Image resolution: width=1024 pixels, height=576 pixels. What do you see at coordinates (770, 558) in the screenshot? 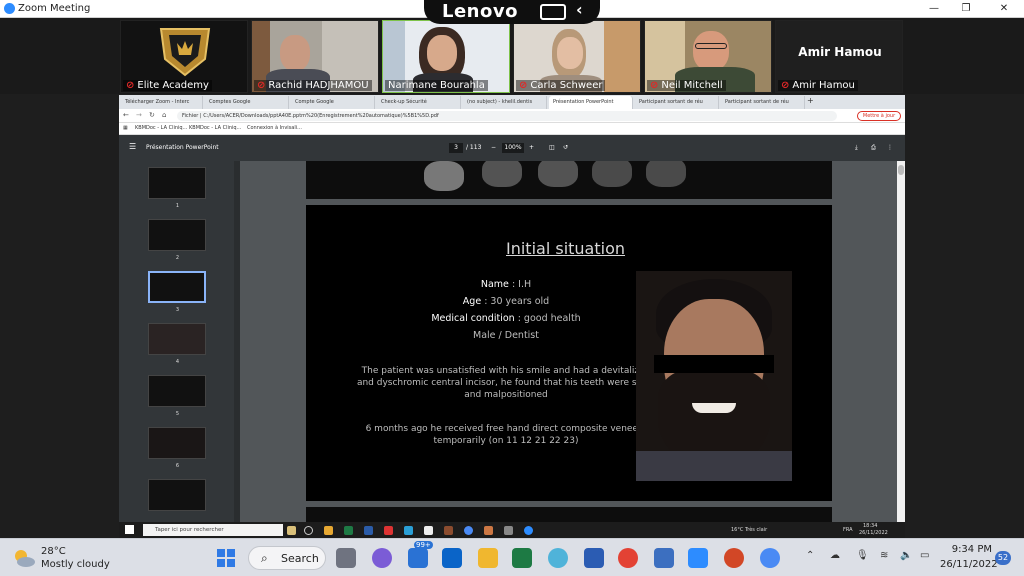
I see `chrome-profile-icon` at bounding box center [770, 558].